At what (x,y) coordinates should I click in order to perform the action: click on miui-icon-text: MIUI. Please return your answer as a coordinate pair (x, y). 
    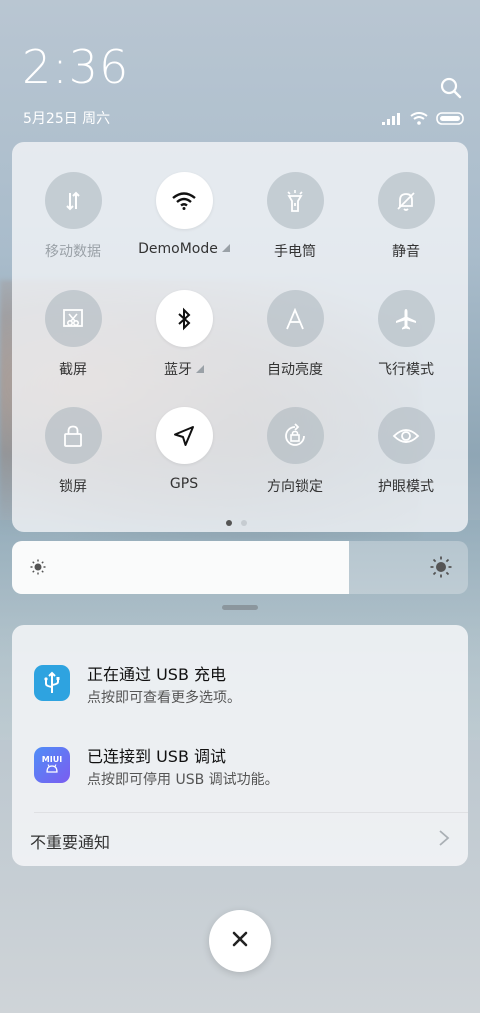
    Looking at the image, I should click on (52, 759).